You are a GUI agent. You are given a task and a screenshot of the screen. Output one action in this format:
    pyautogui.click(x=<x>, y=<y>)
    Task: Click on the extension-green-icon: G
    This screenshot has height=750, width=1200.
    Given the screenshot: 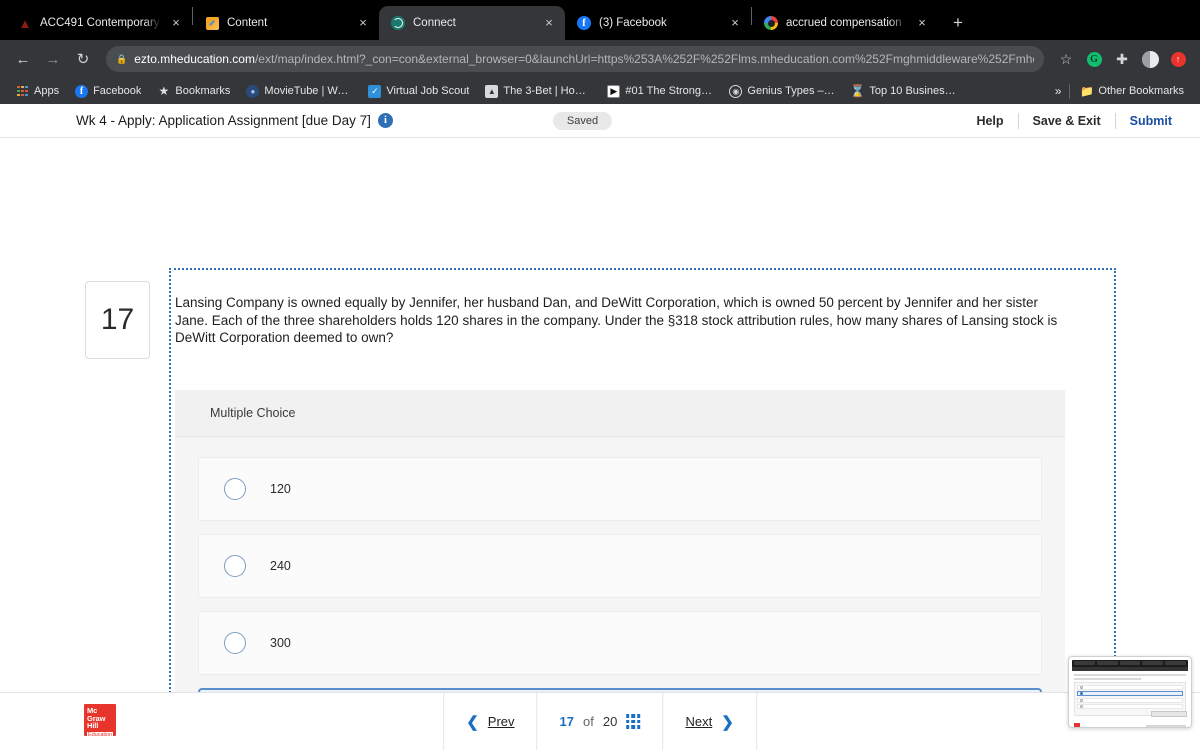 What is the action you would take?
    pyautogui.click(x=1094, y=59)
    